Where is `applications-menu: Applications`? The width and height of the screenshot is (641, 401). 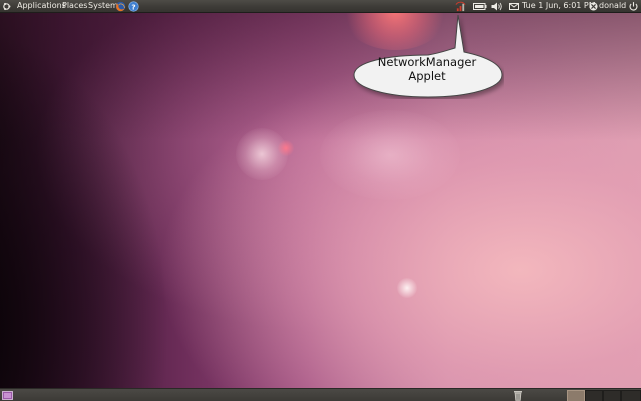
applications-menu: Applications is located at coordinates (41, 6).